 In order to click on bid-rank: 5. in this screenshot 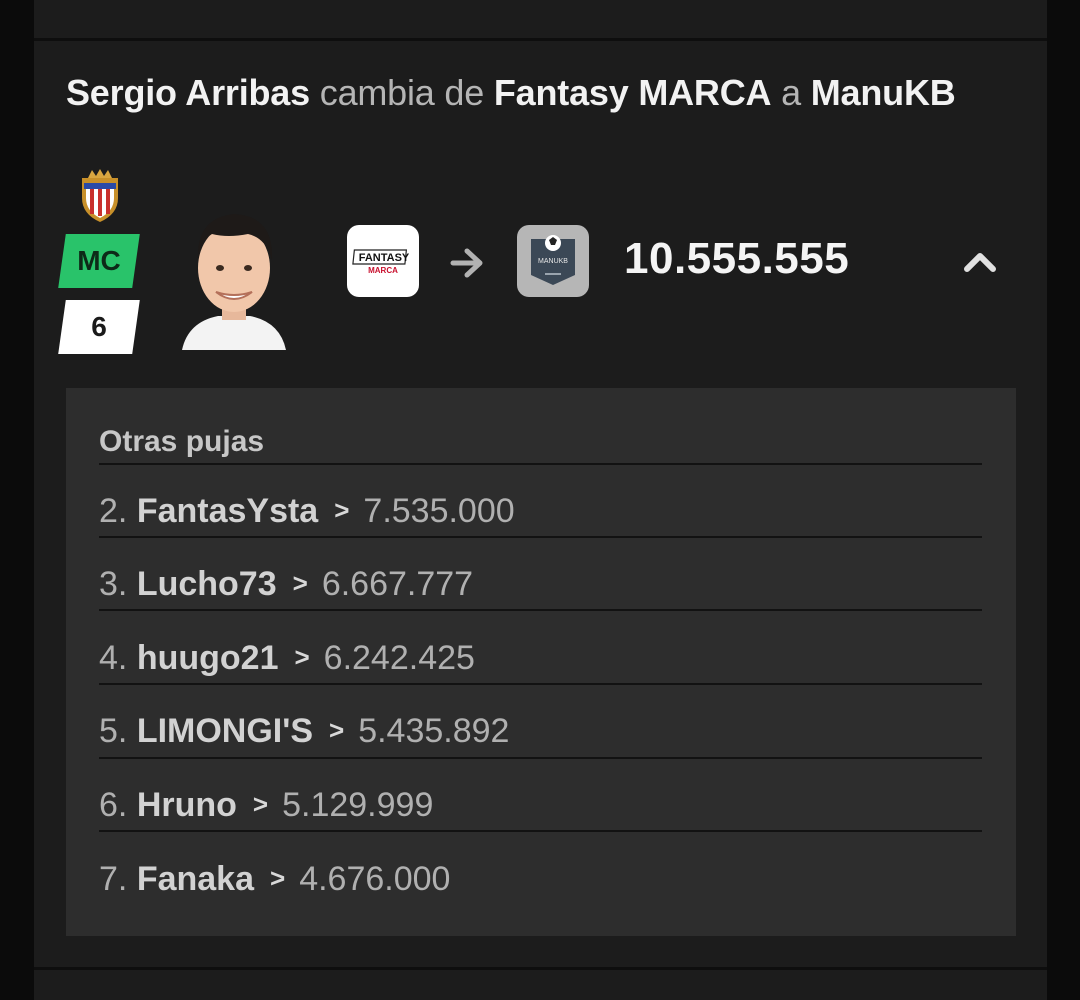, I will do `click(113, 731)`.